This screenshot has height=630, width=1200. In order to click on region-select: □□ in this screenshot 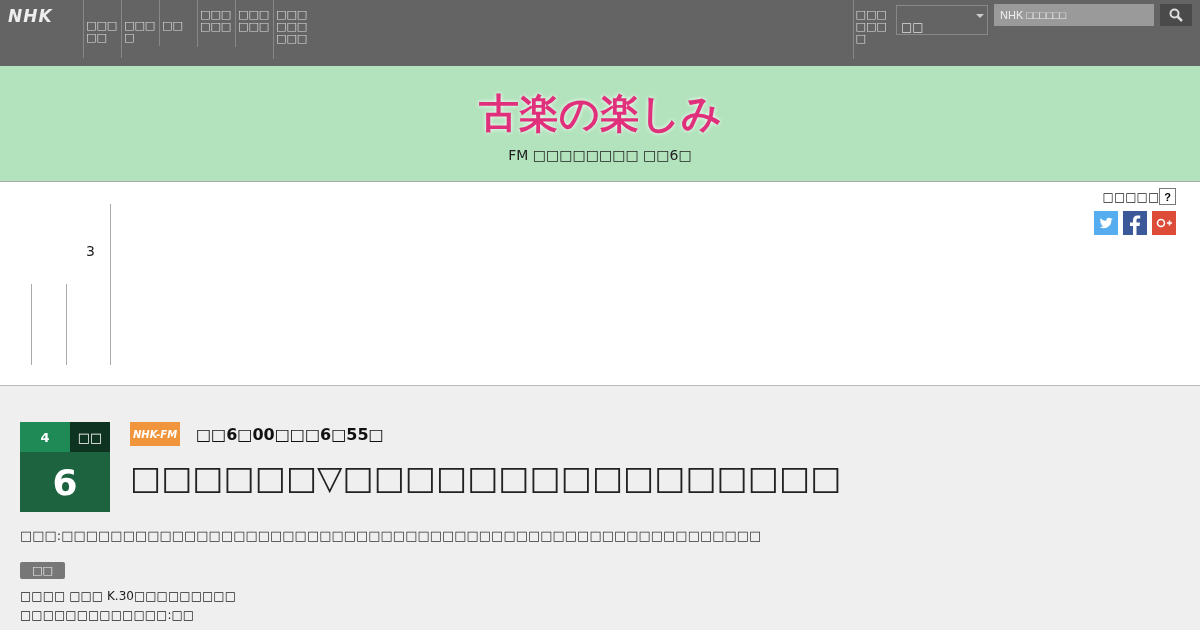, I will do `click(942, 20)`.